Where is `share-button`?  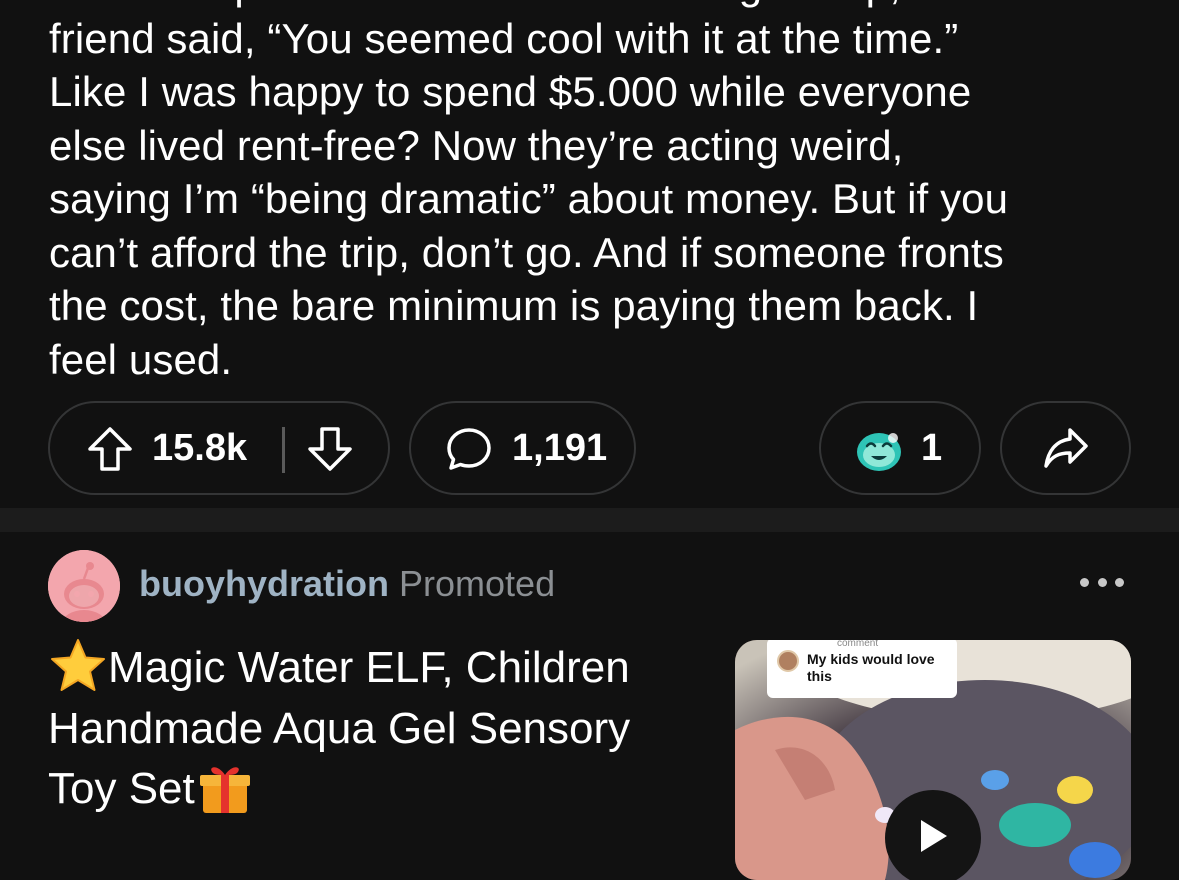
share-button is located at coordinates (1065, 448).